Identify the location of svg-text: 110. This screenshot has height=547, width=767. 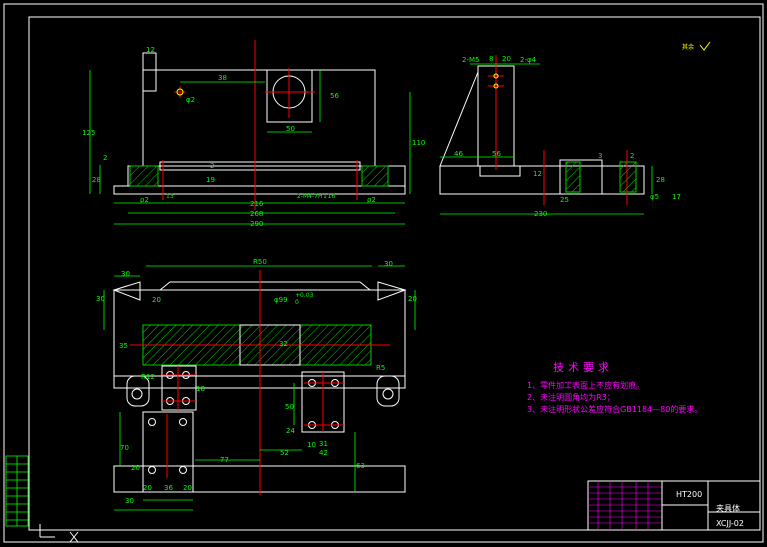
(418, 143).